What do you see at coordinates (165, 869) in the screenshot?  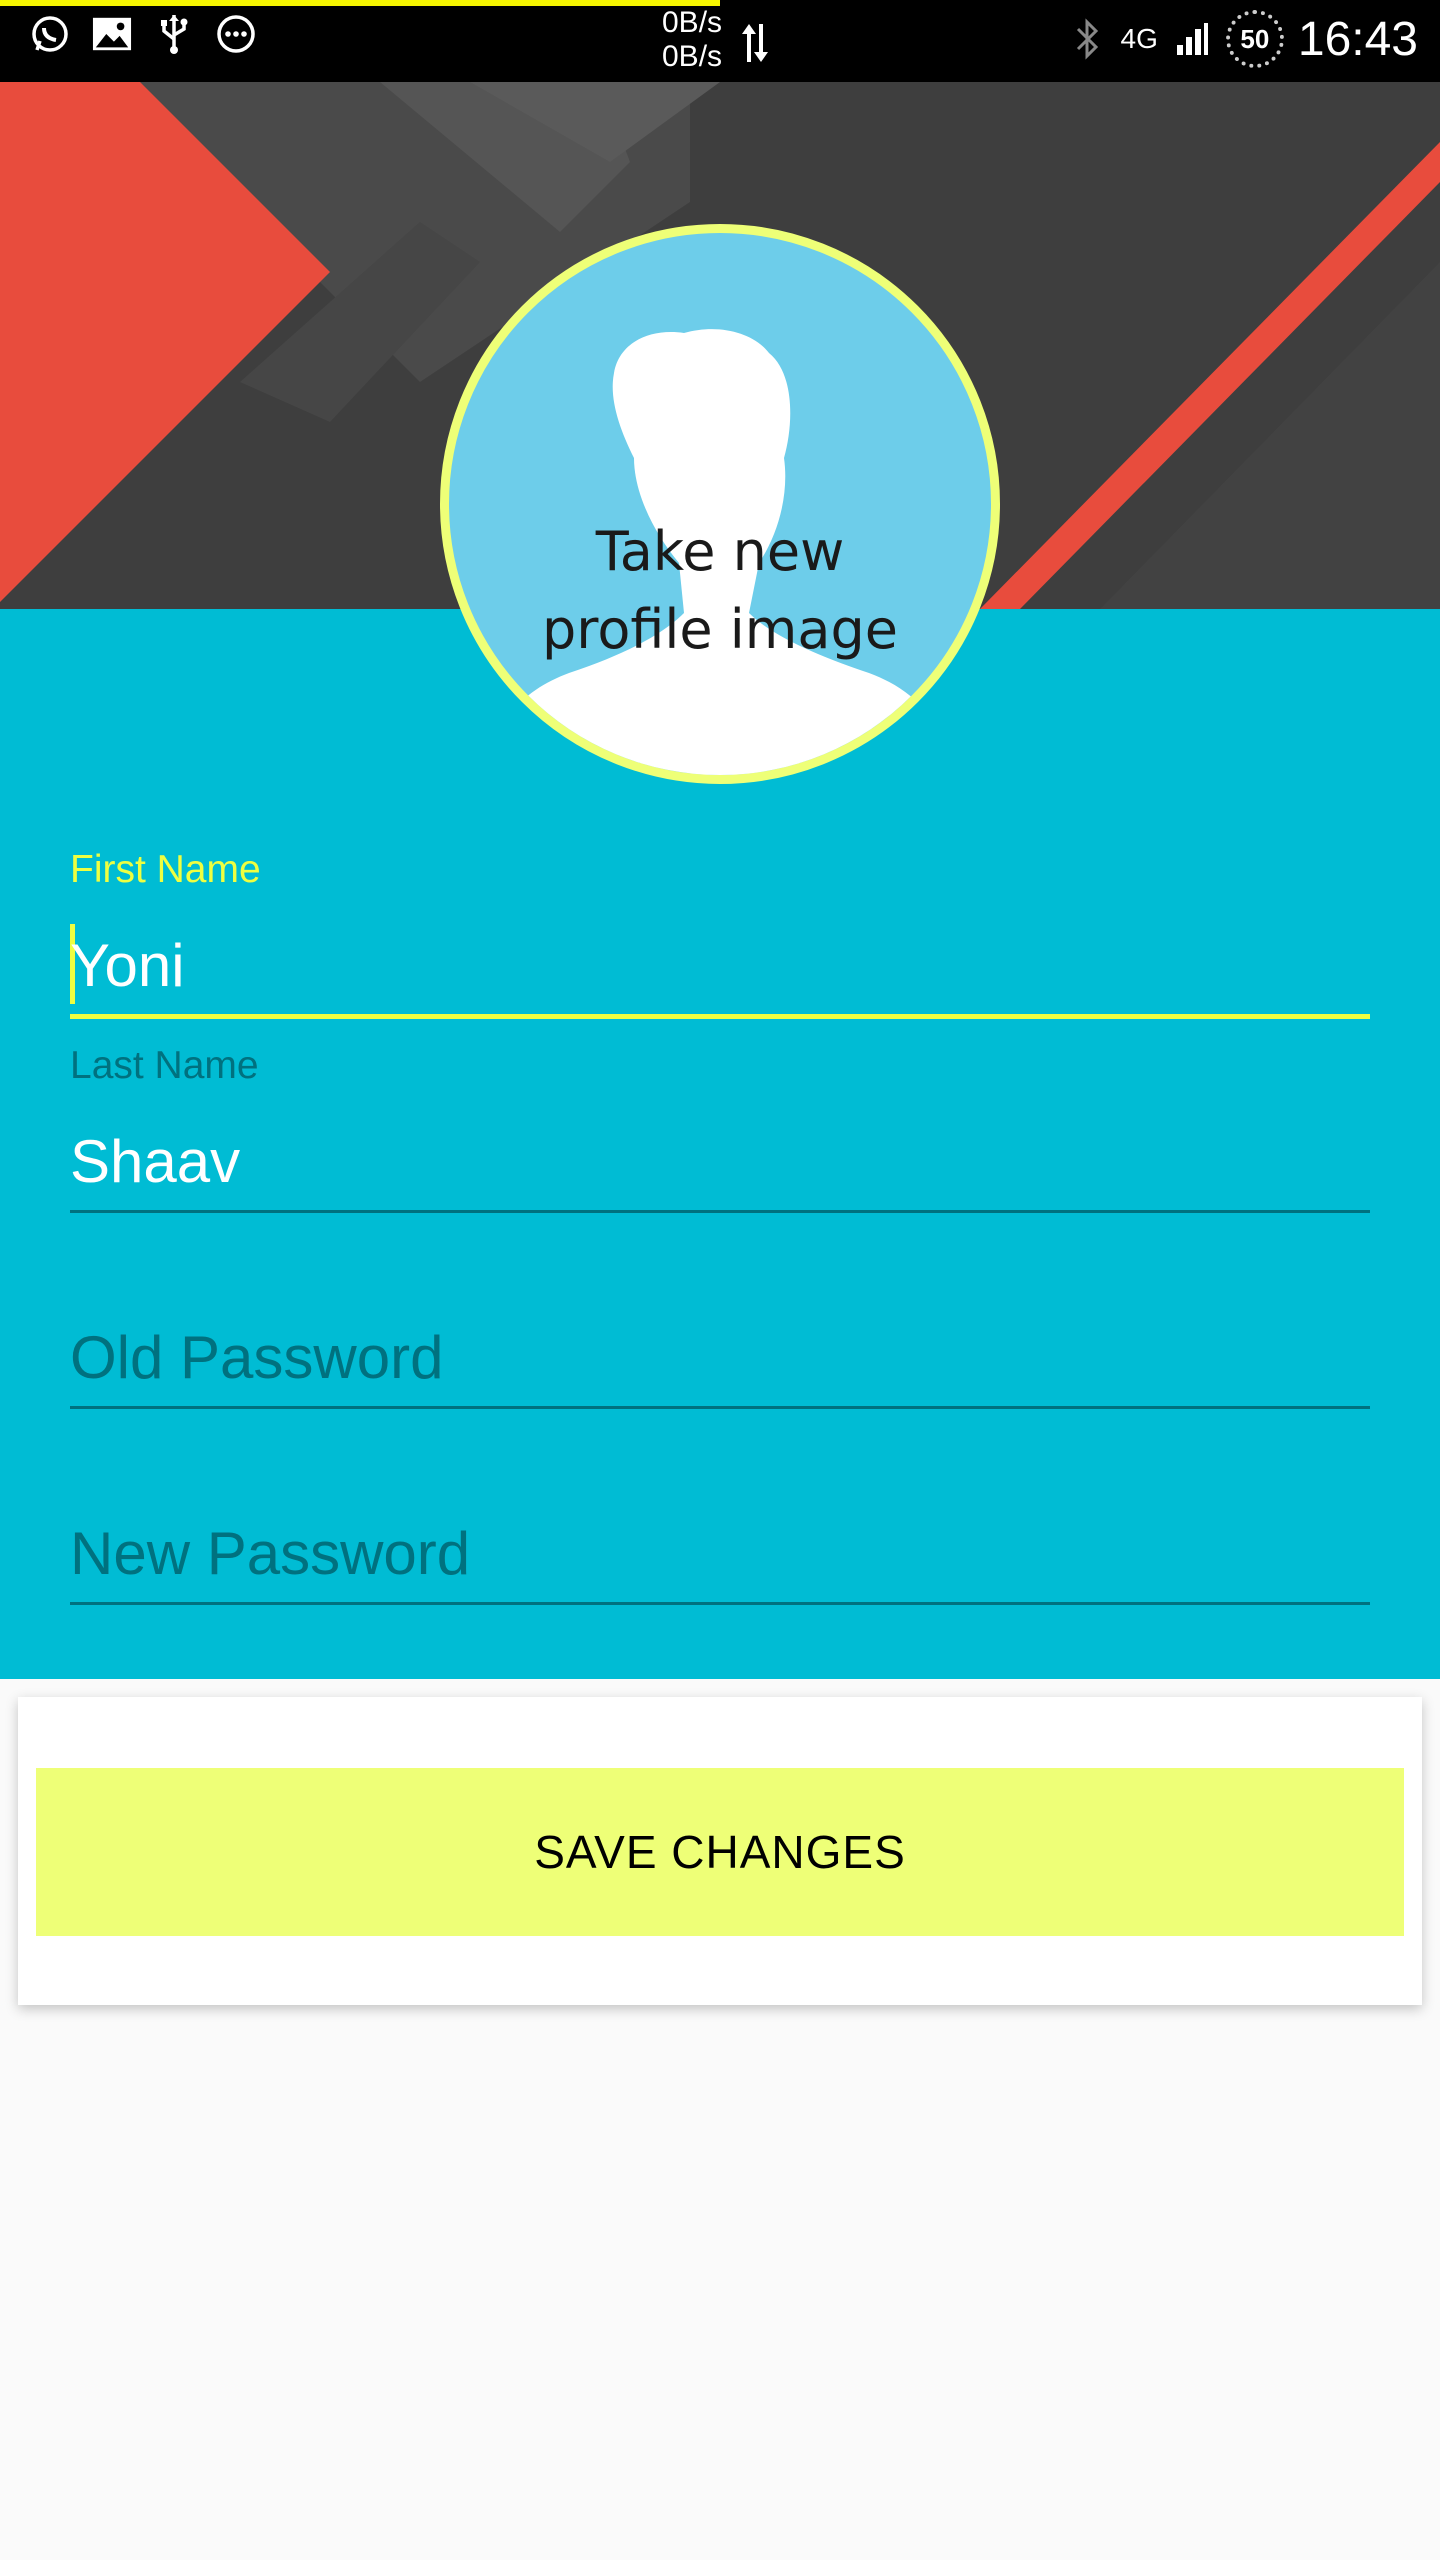 I see `first-name-label: First Name` at bounding box center [165, 869].